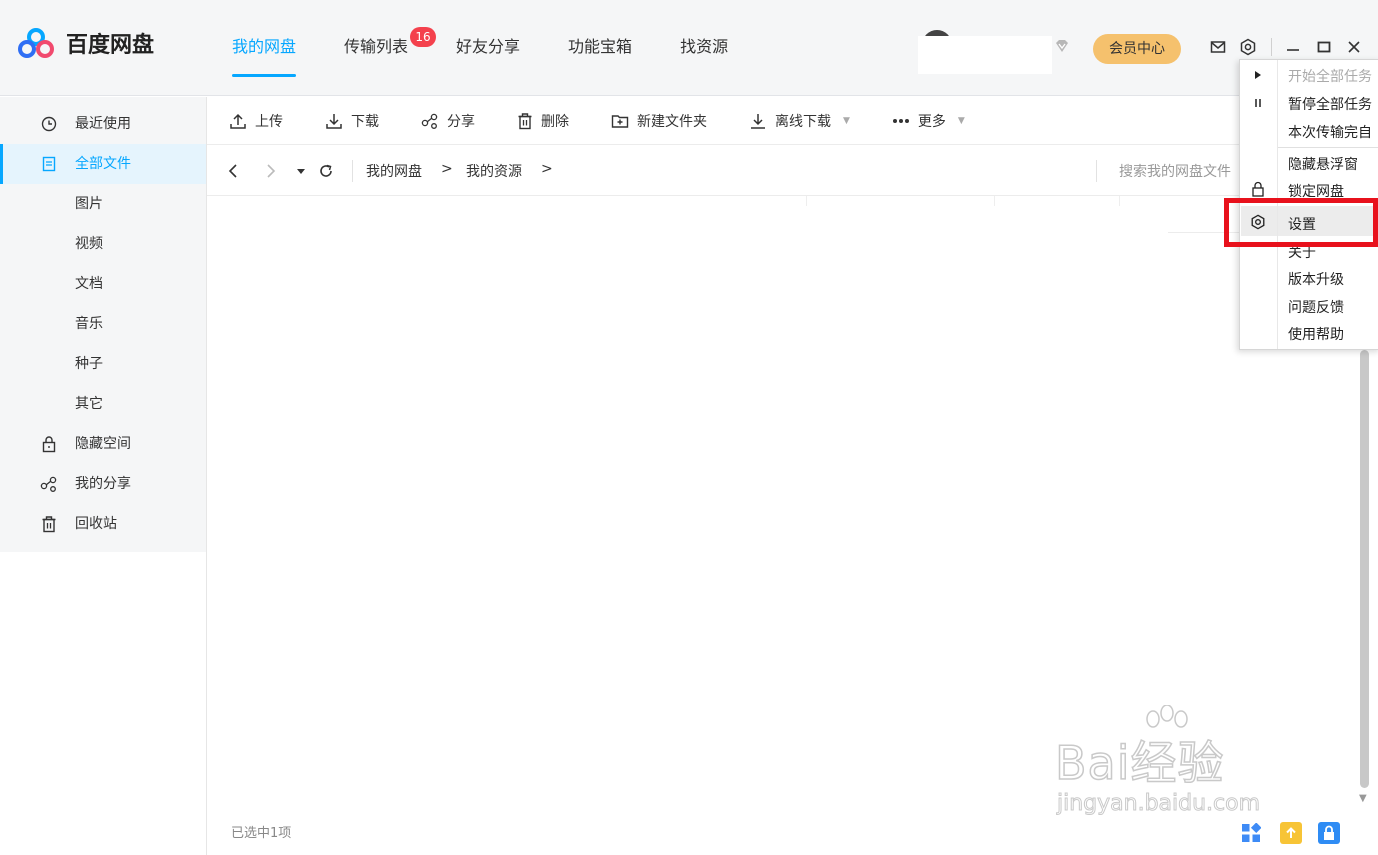 The width and height of the screenshot is (1378, 855). Describe the element at coordinates (271, 171) in the screenshot. I see `forward-icon` at that location.